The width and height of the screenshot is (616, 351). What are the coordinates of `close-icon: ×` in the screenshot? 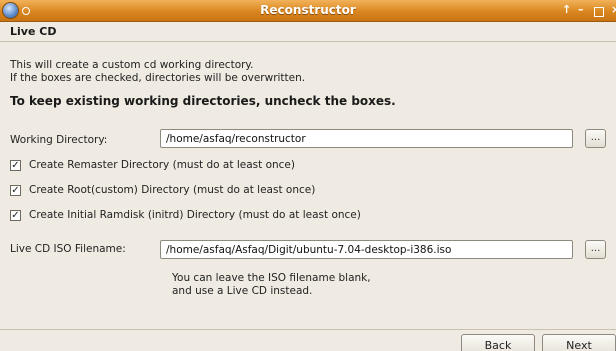 It's located at (613, 10).